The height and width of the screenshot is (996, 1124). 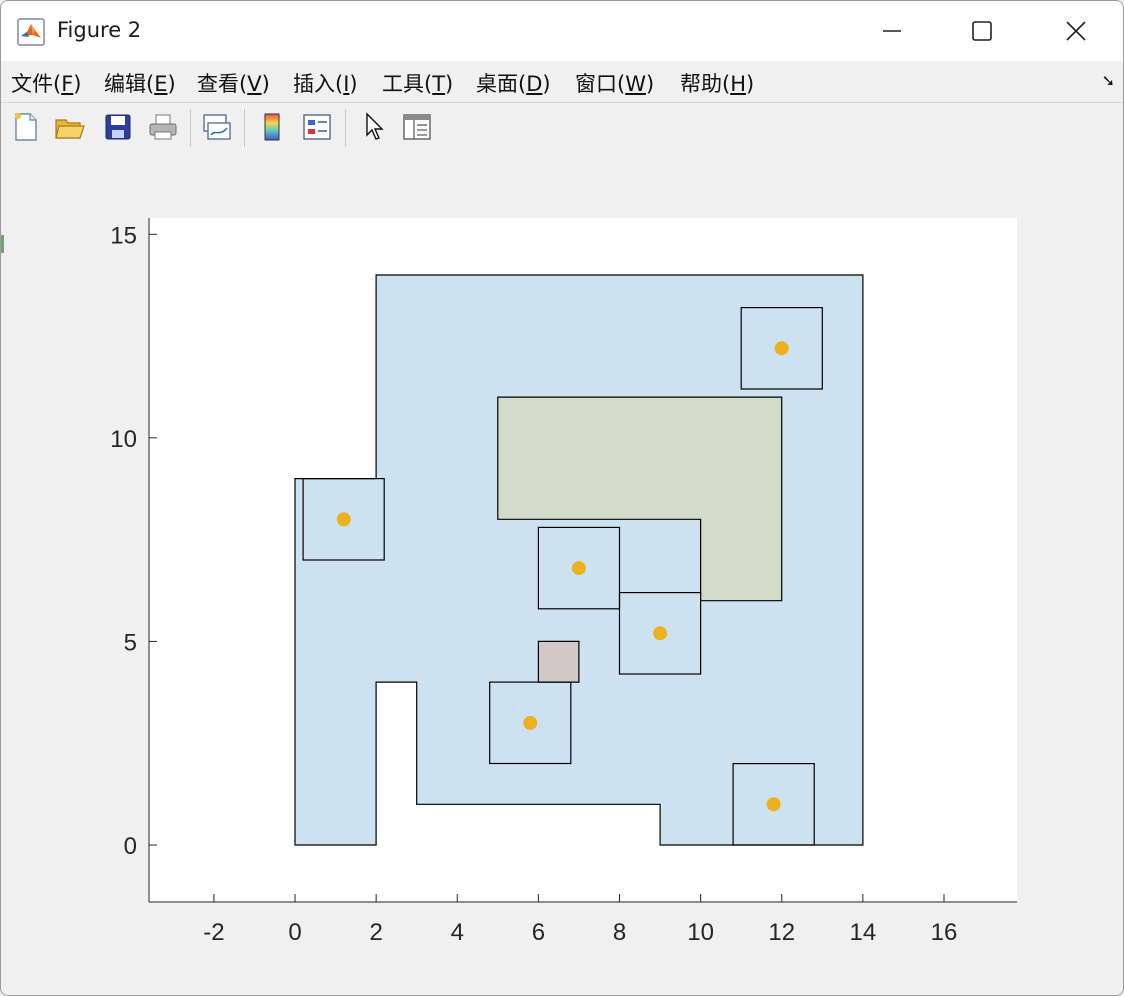 I want to click on x-tick-label: 10, so click(x=700, y=932).